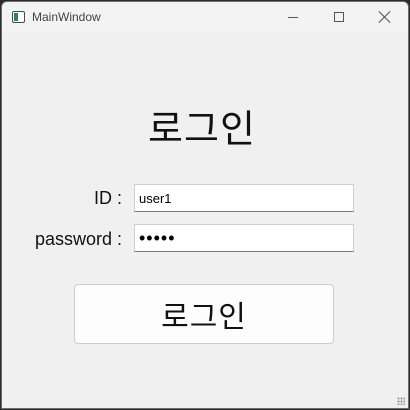  Describe the element at coordinates (204, 314) in the screenshot. I see `login-button: 로그인` at that location.